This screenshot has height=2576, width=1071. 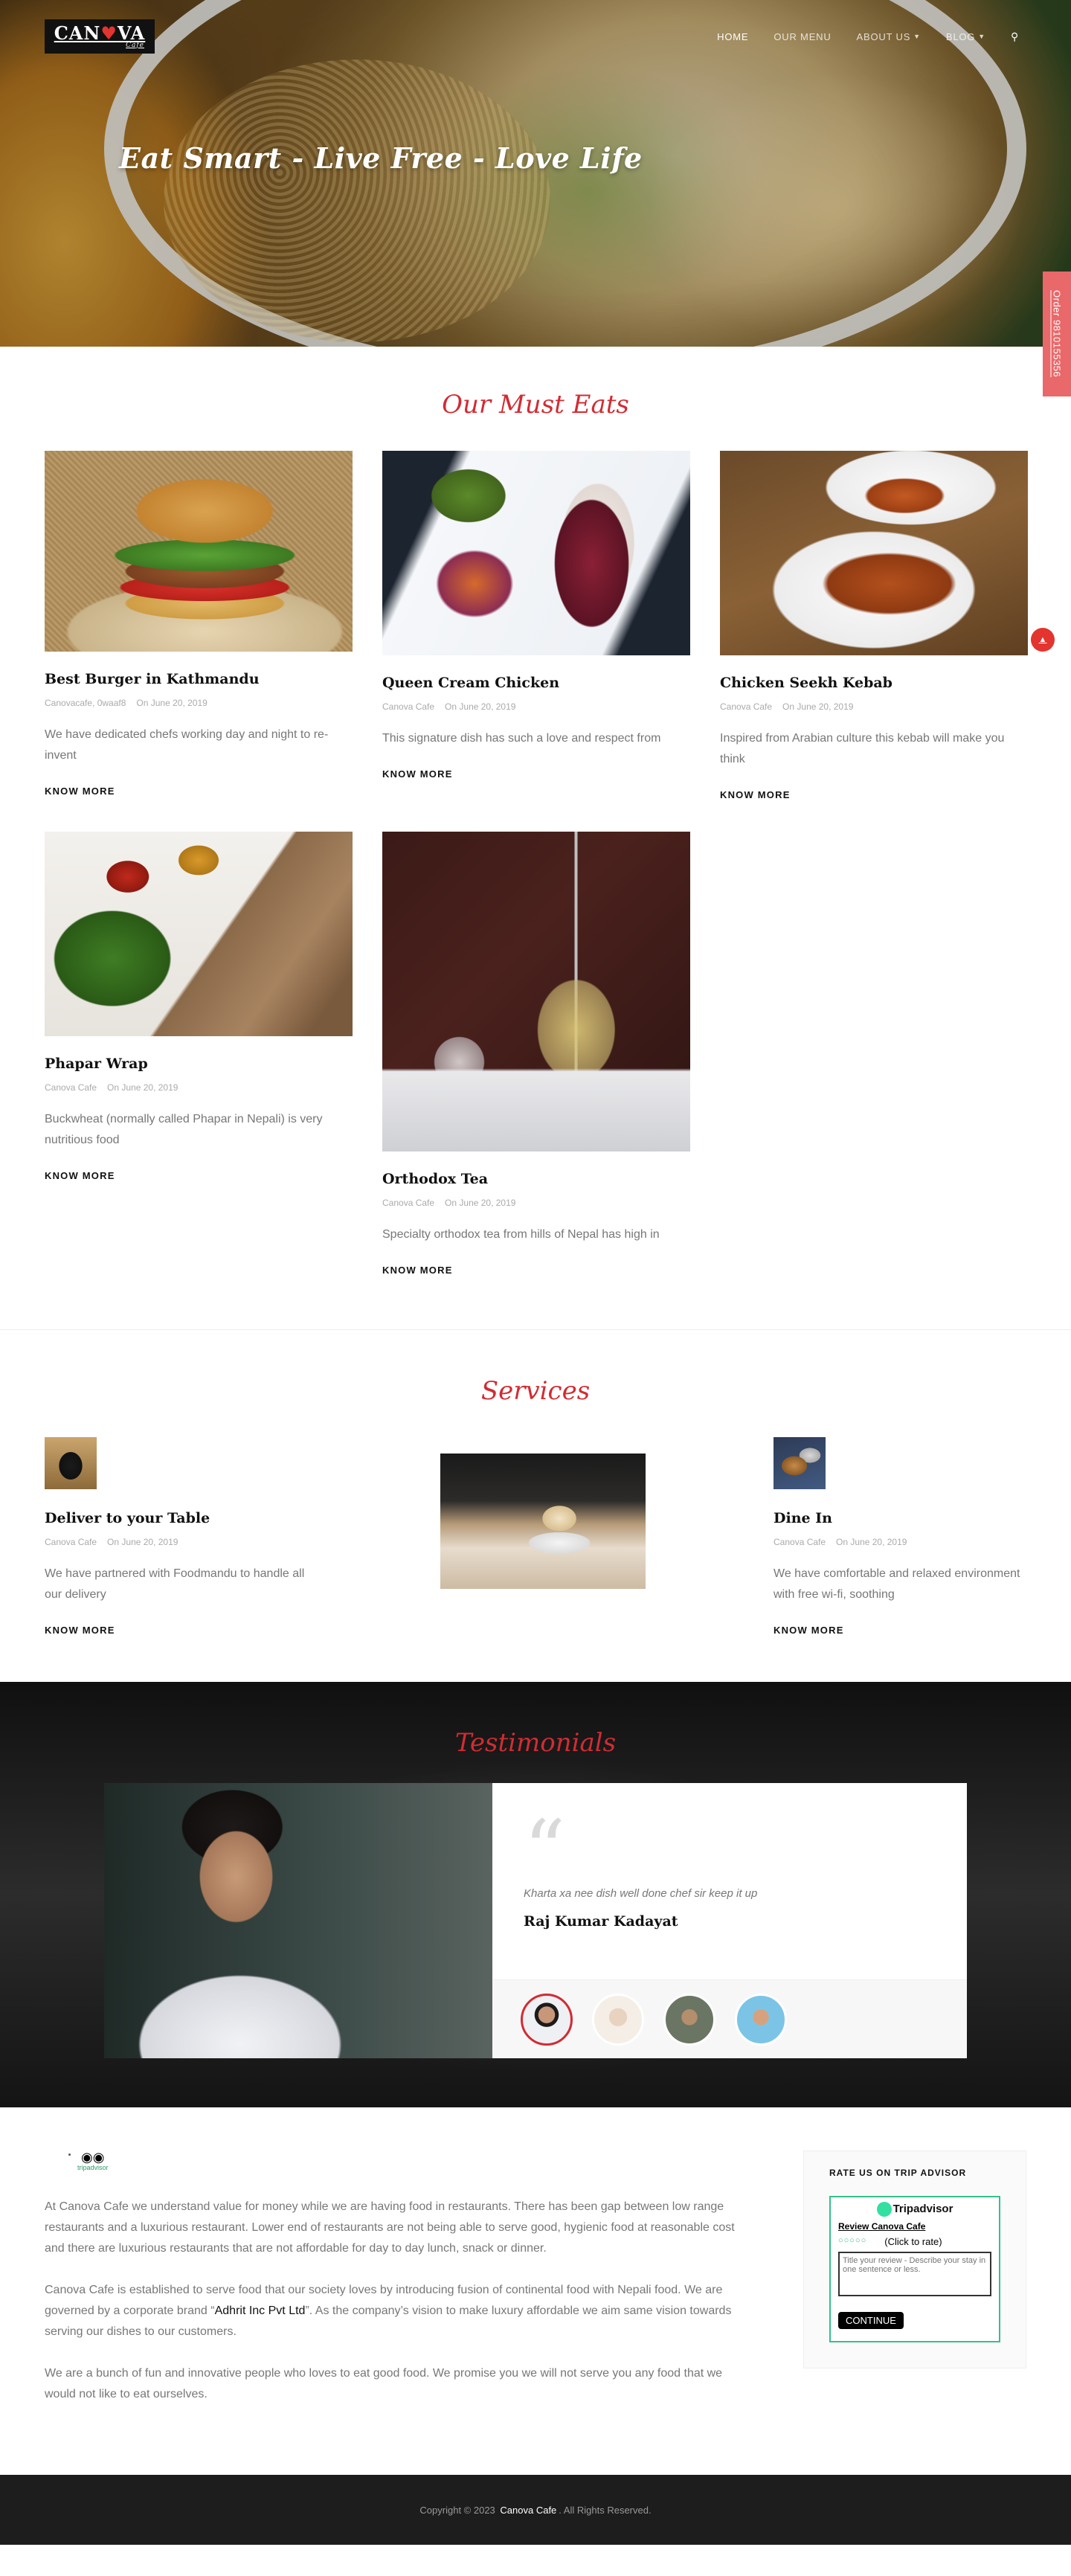 I want to click on main-menu: HOME OUR MENU ABOUT US ▼ BLOG ▼ ⚲, so click(x=868, y=36).